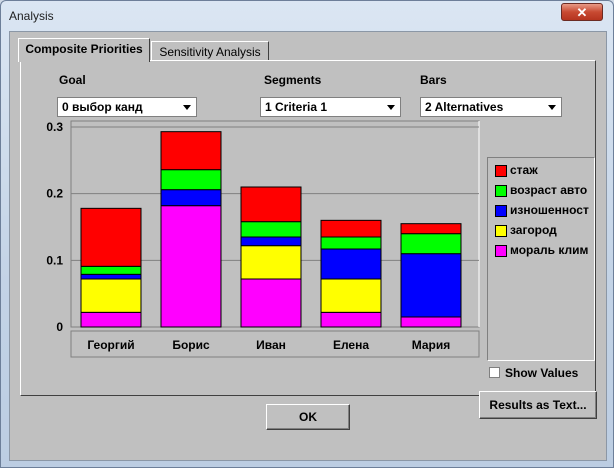 This screenshot has height=468, width=614. What do you see at coordinates (54, 260) in the screenshot?
I see `y-tick-label: 0.1` at bounding box center [54, 260].